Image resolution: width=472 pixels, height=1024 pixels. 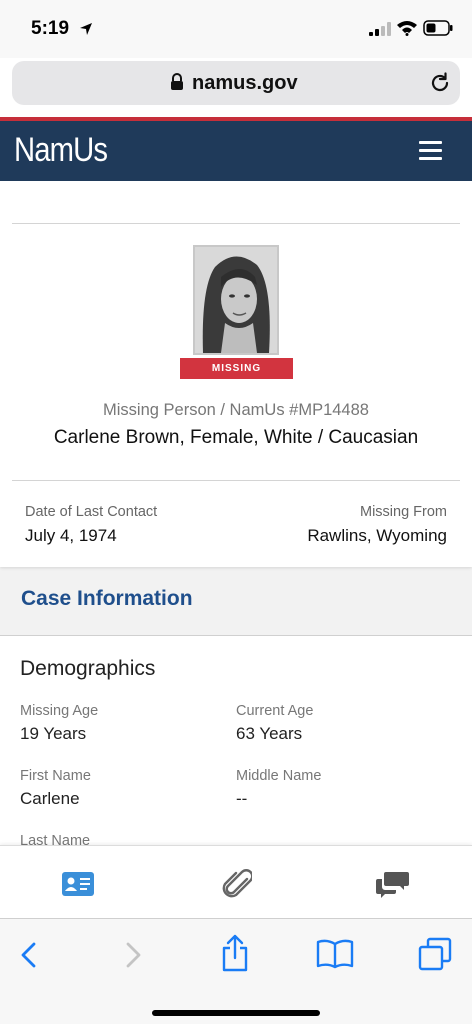 What do you see at coordinates (55, 839) in the screenshot?
I see `last-name-label: Last Name` at bounding box center [55, 839].